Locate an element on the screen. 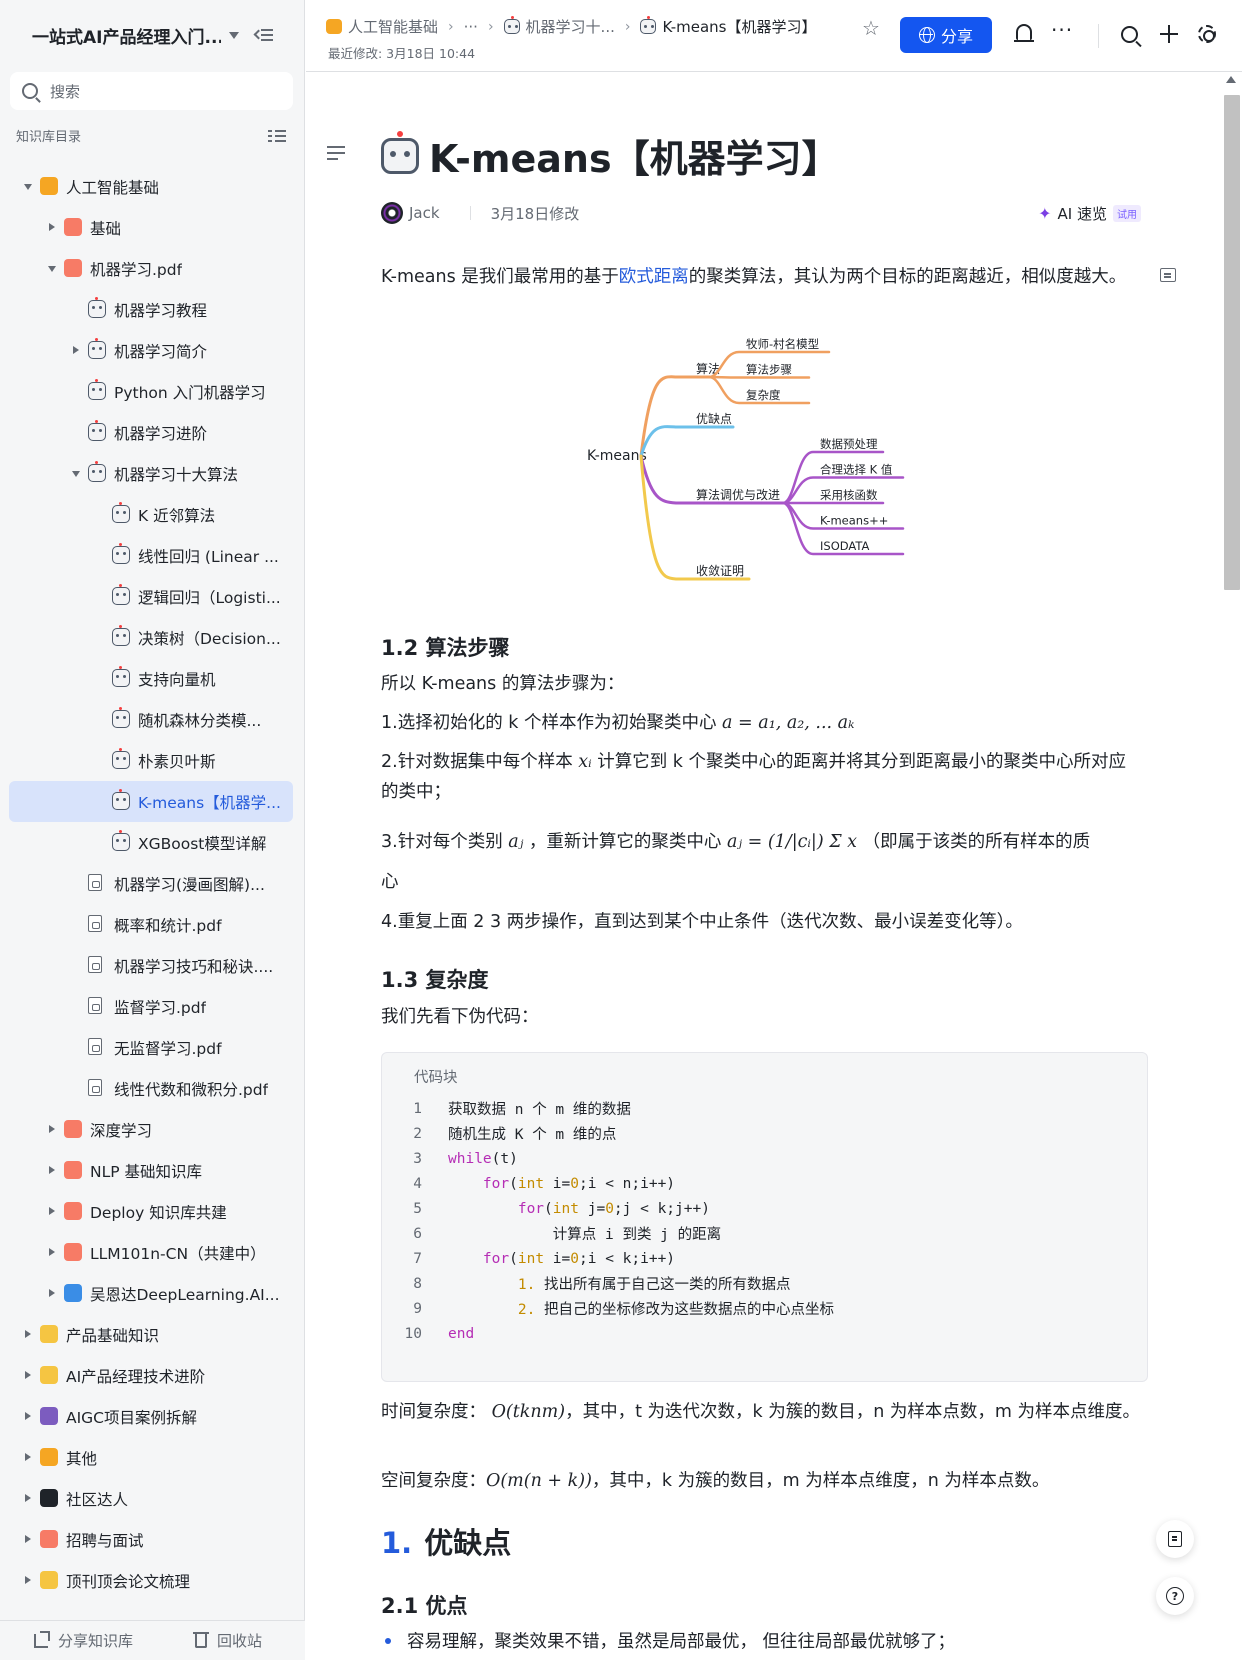 The height and width of the screenshot is (1660, 1242). sidebar-item: 招聘与面试 is located at coordinates (152, 1539).